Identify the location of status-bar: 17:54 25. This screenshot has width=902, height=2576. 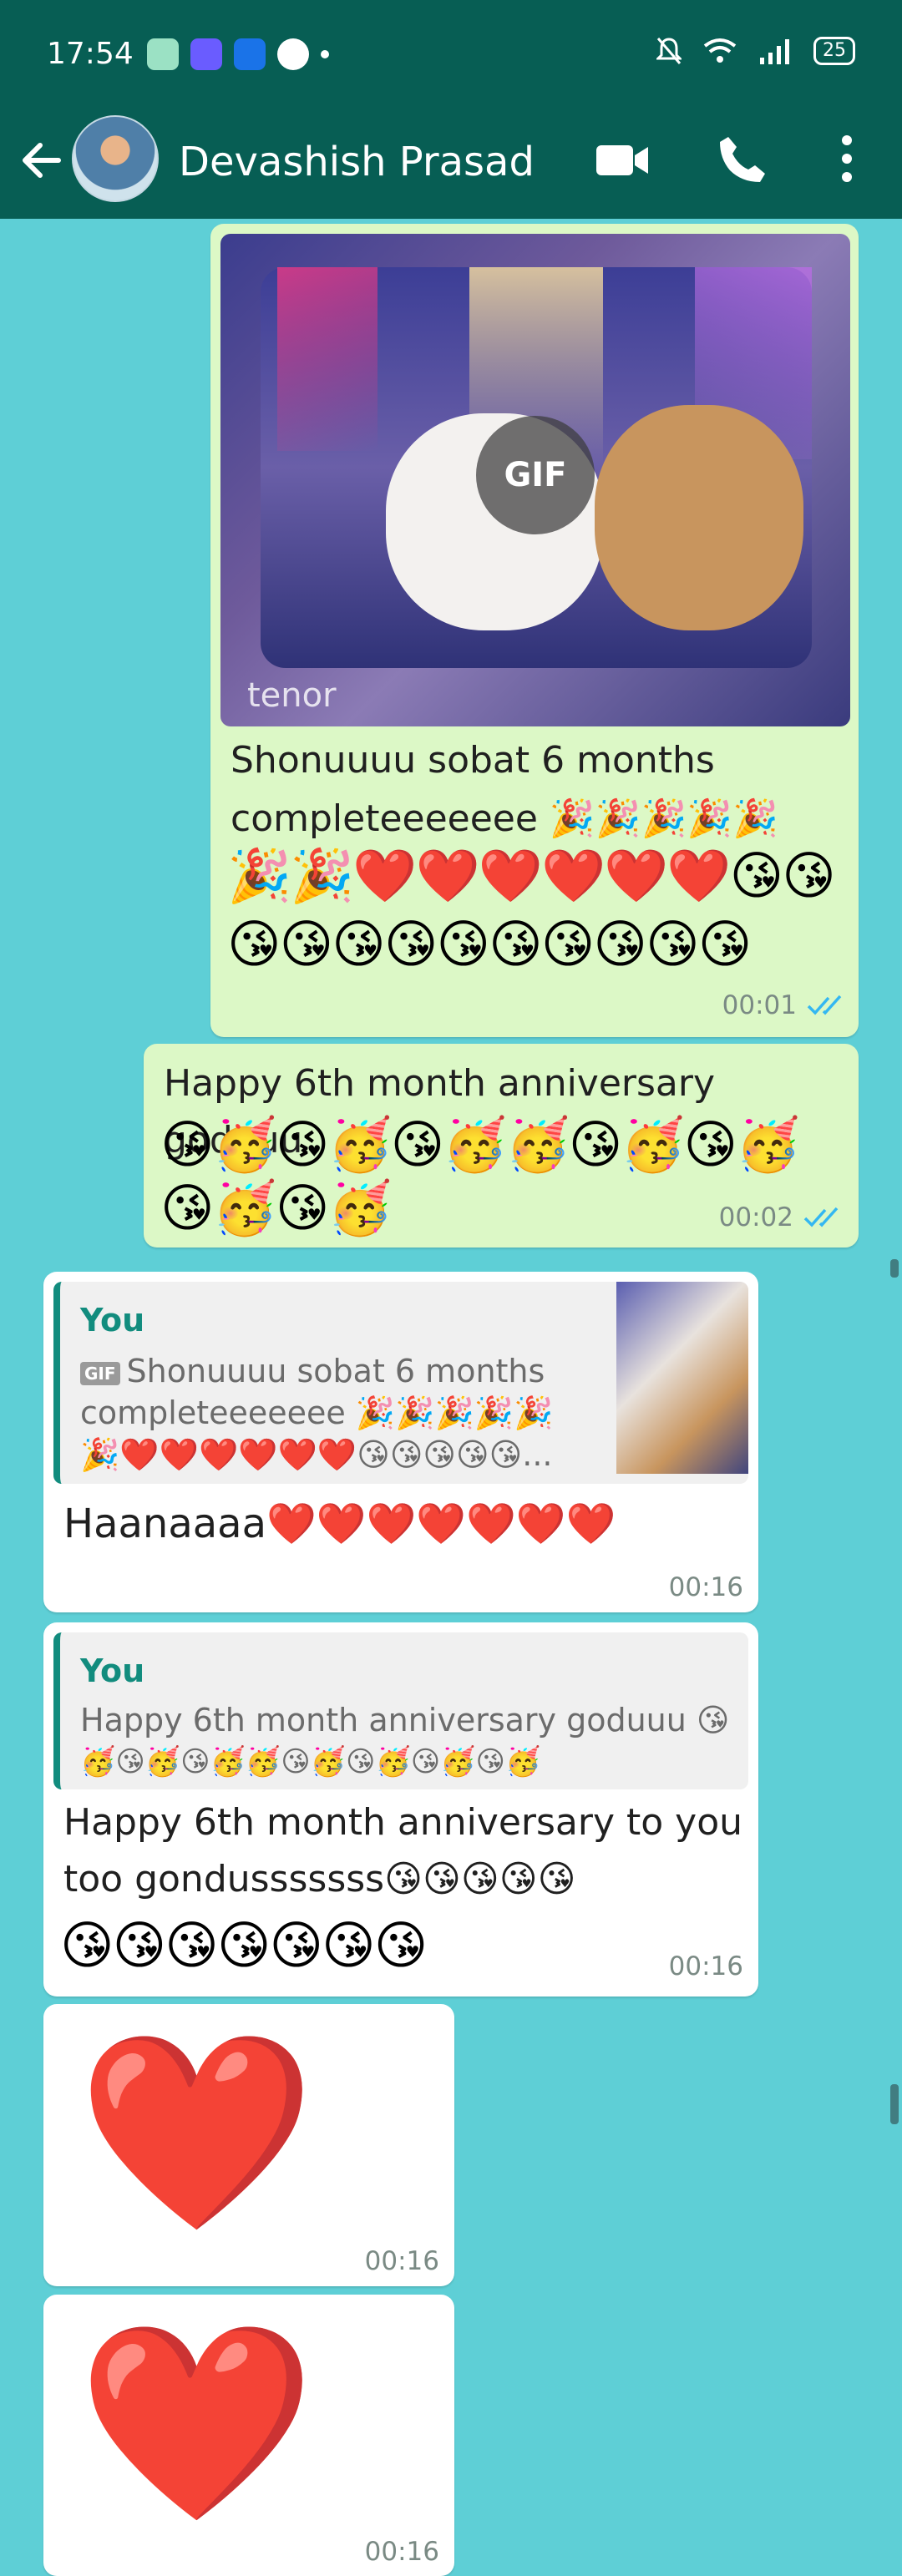
(451, 54).